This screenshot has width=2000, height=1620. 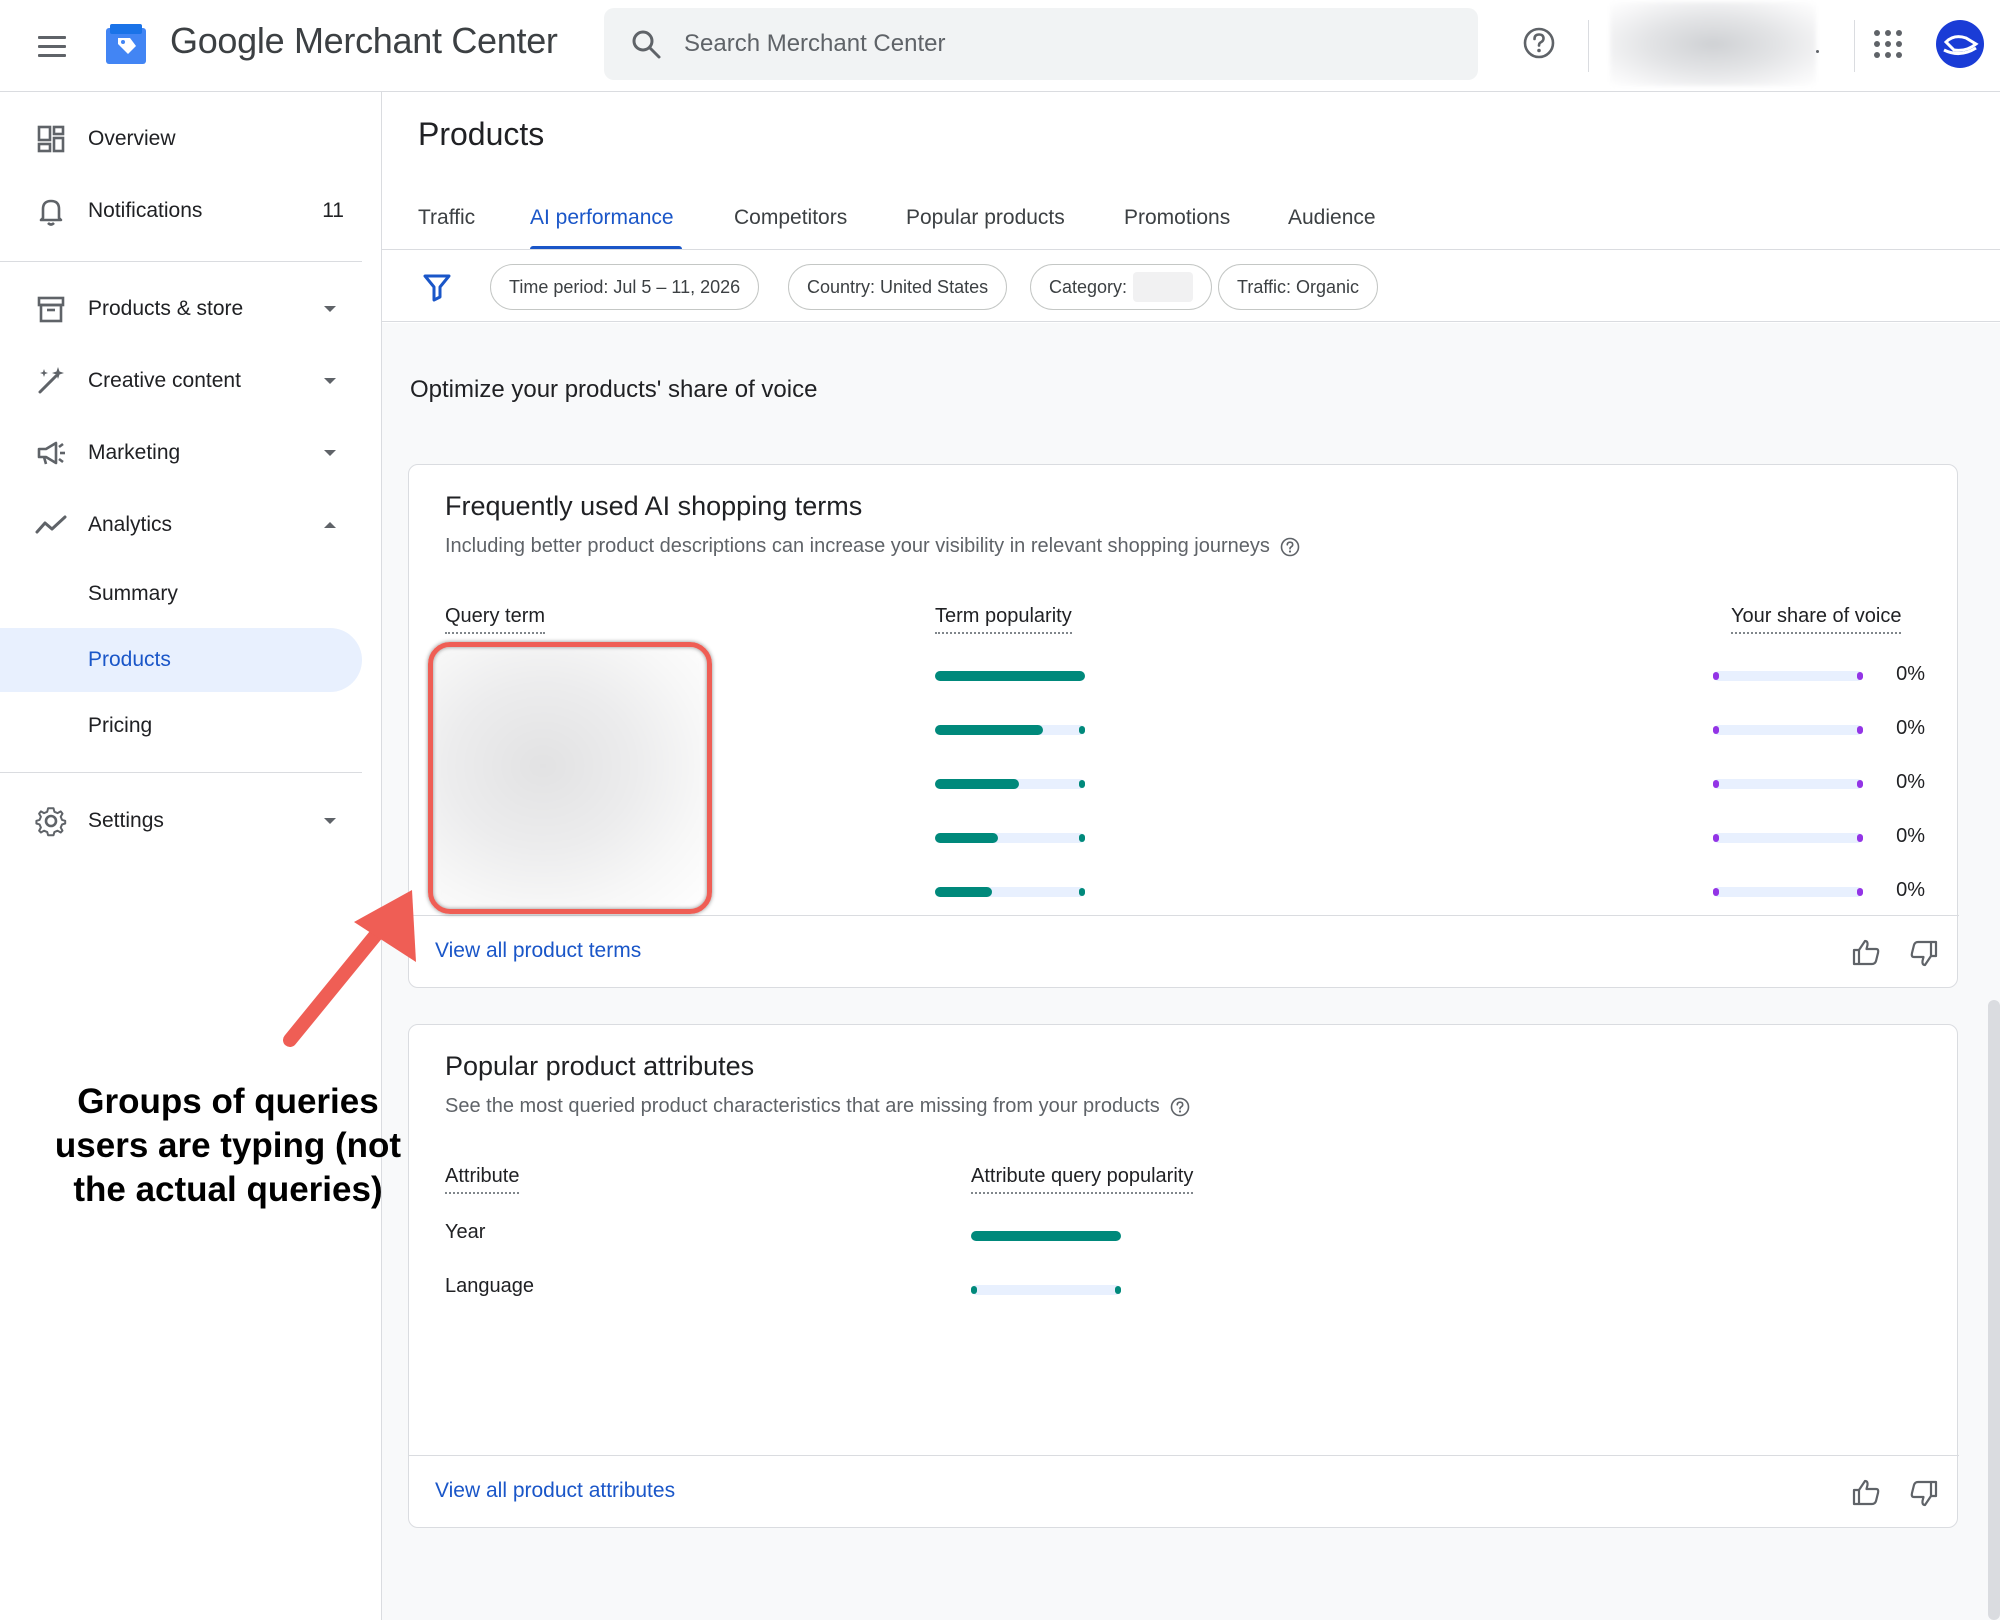 What do you see at coordinates (985, 218) in the screenshot?
I see `tab-popular-products: Popular products` at bounding box center [985, 218].